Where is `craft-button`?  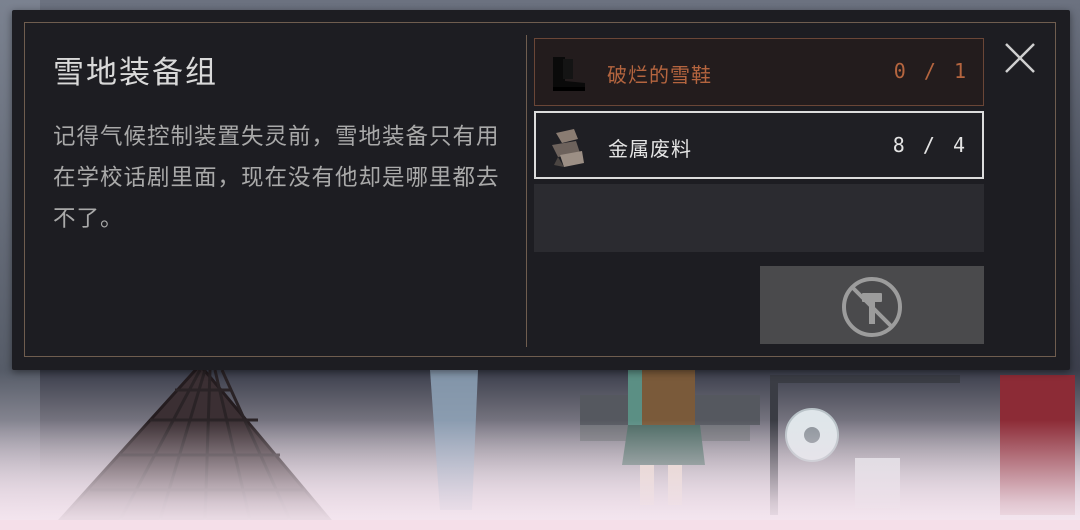 craft-button is located at coordinates (872, 305).